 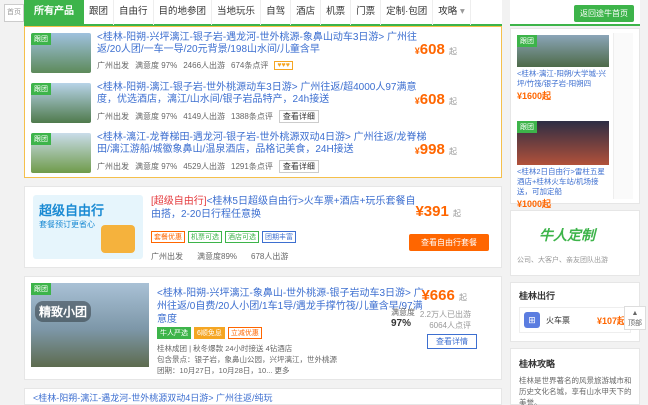 What do you see at coordinates (450, 325) in the screenshot?
I see `review-count: 6064人点评` at bounding box center [450, 325].